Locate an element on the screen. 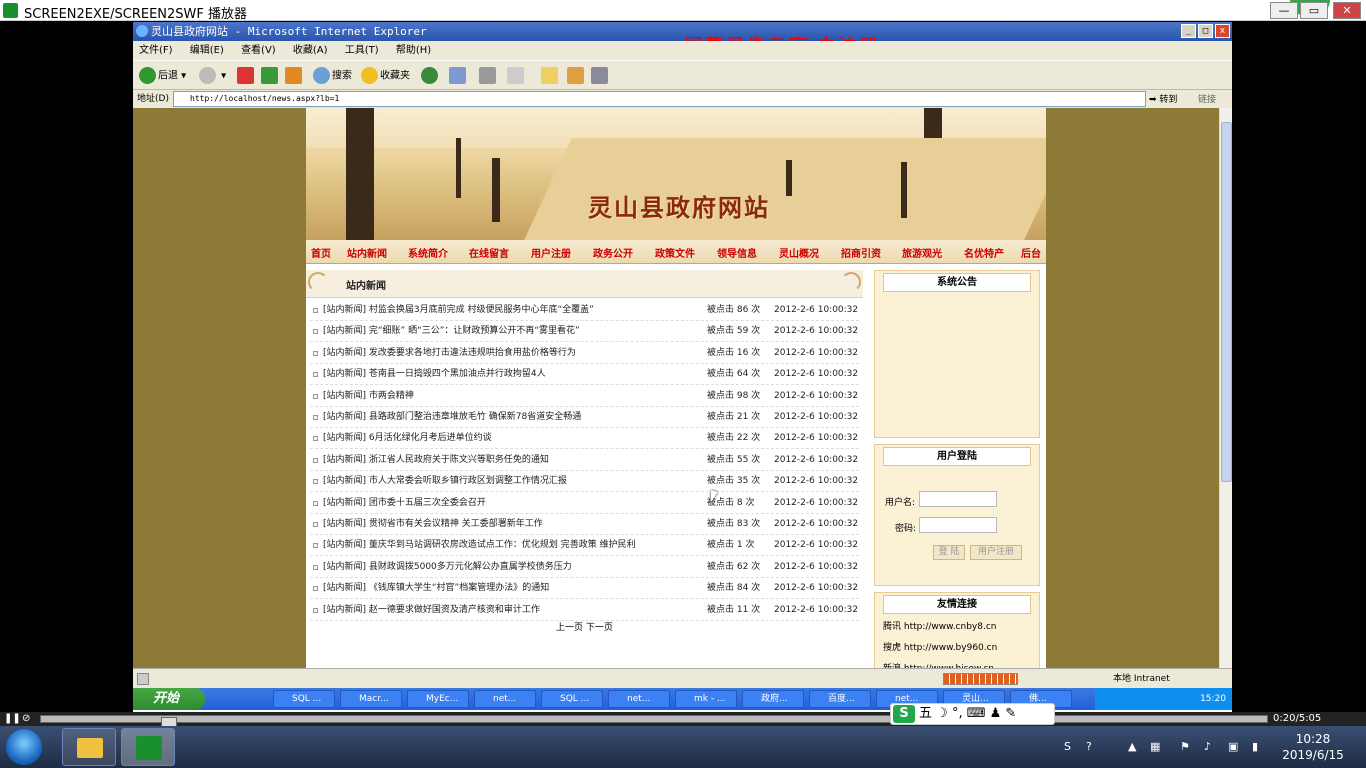 The height and width of the screenshot is (768, 1366). maximize-button: ▭ is located at coordinates (1314, 10).